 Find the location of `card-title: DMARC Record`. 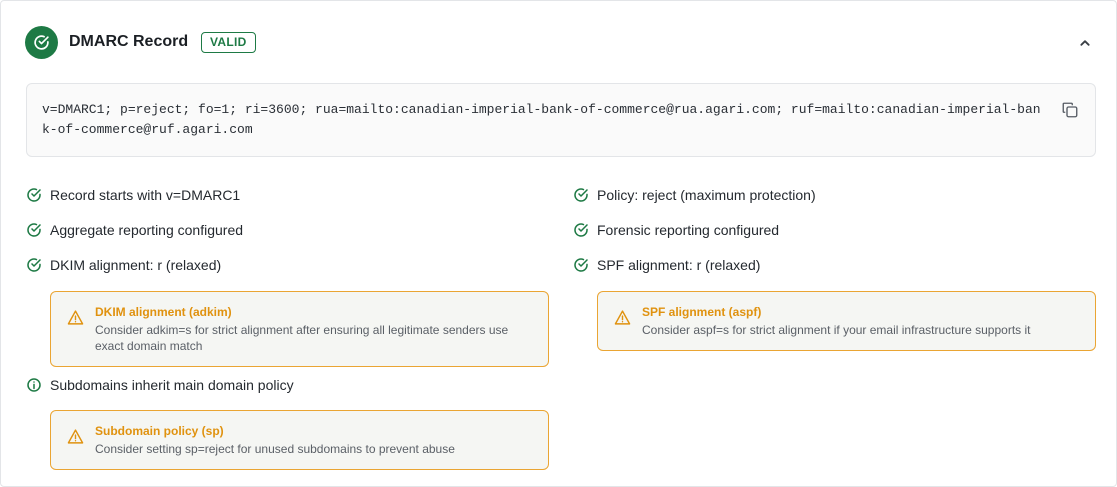

card-title: DMARC Record is located at coordinates (129, 41).